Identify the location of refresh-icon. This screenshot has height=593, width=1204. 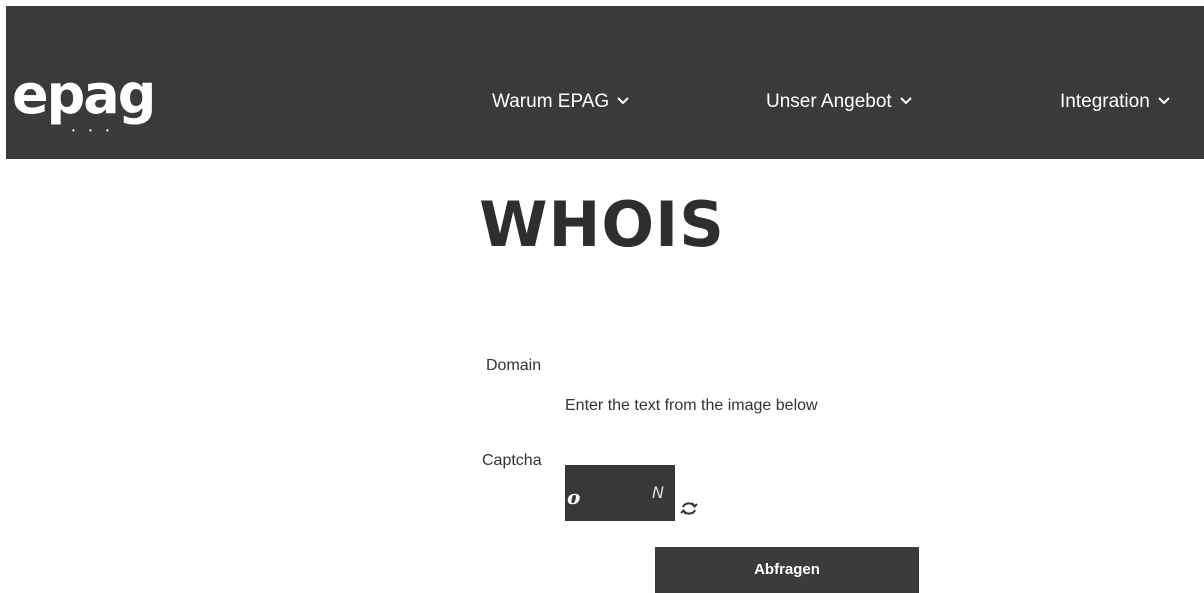
(689, 508).